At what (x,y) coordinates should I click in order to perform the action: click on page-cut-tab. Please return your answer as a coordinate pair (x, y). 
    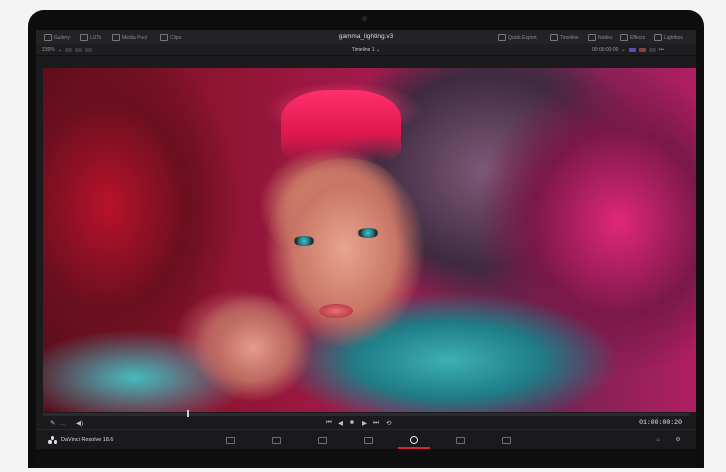
    Looking at the image, I should click on (276, 440).